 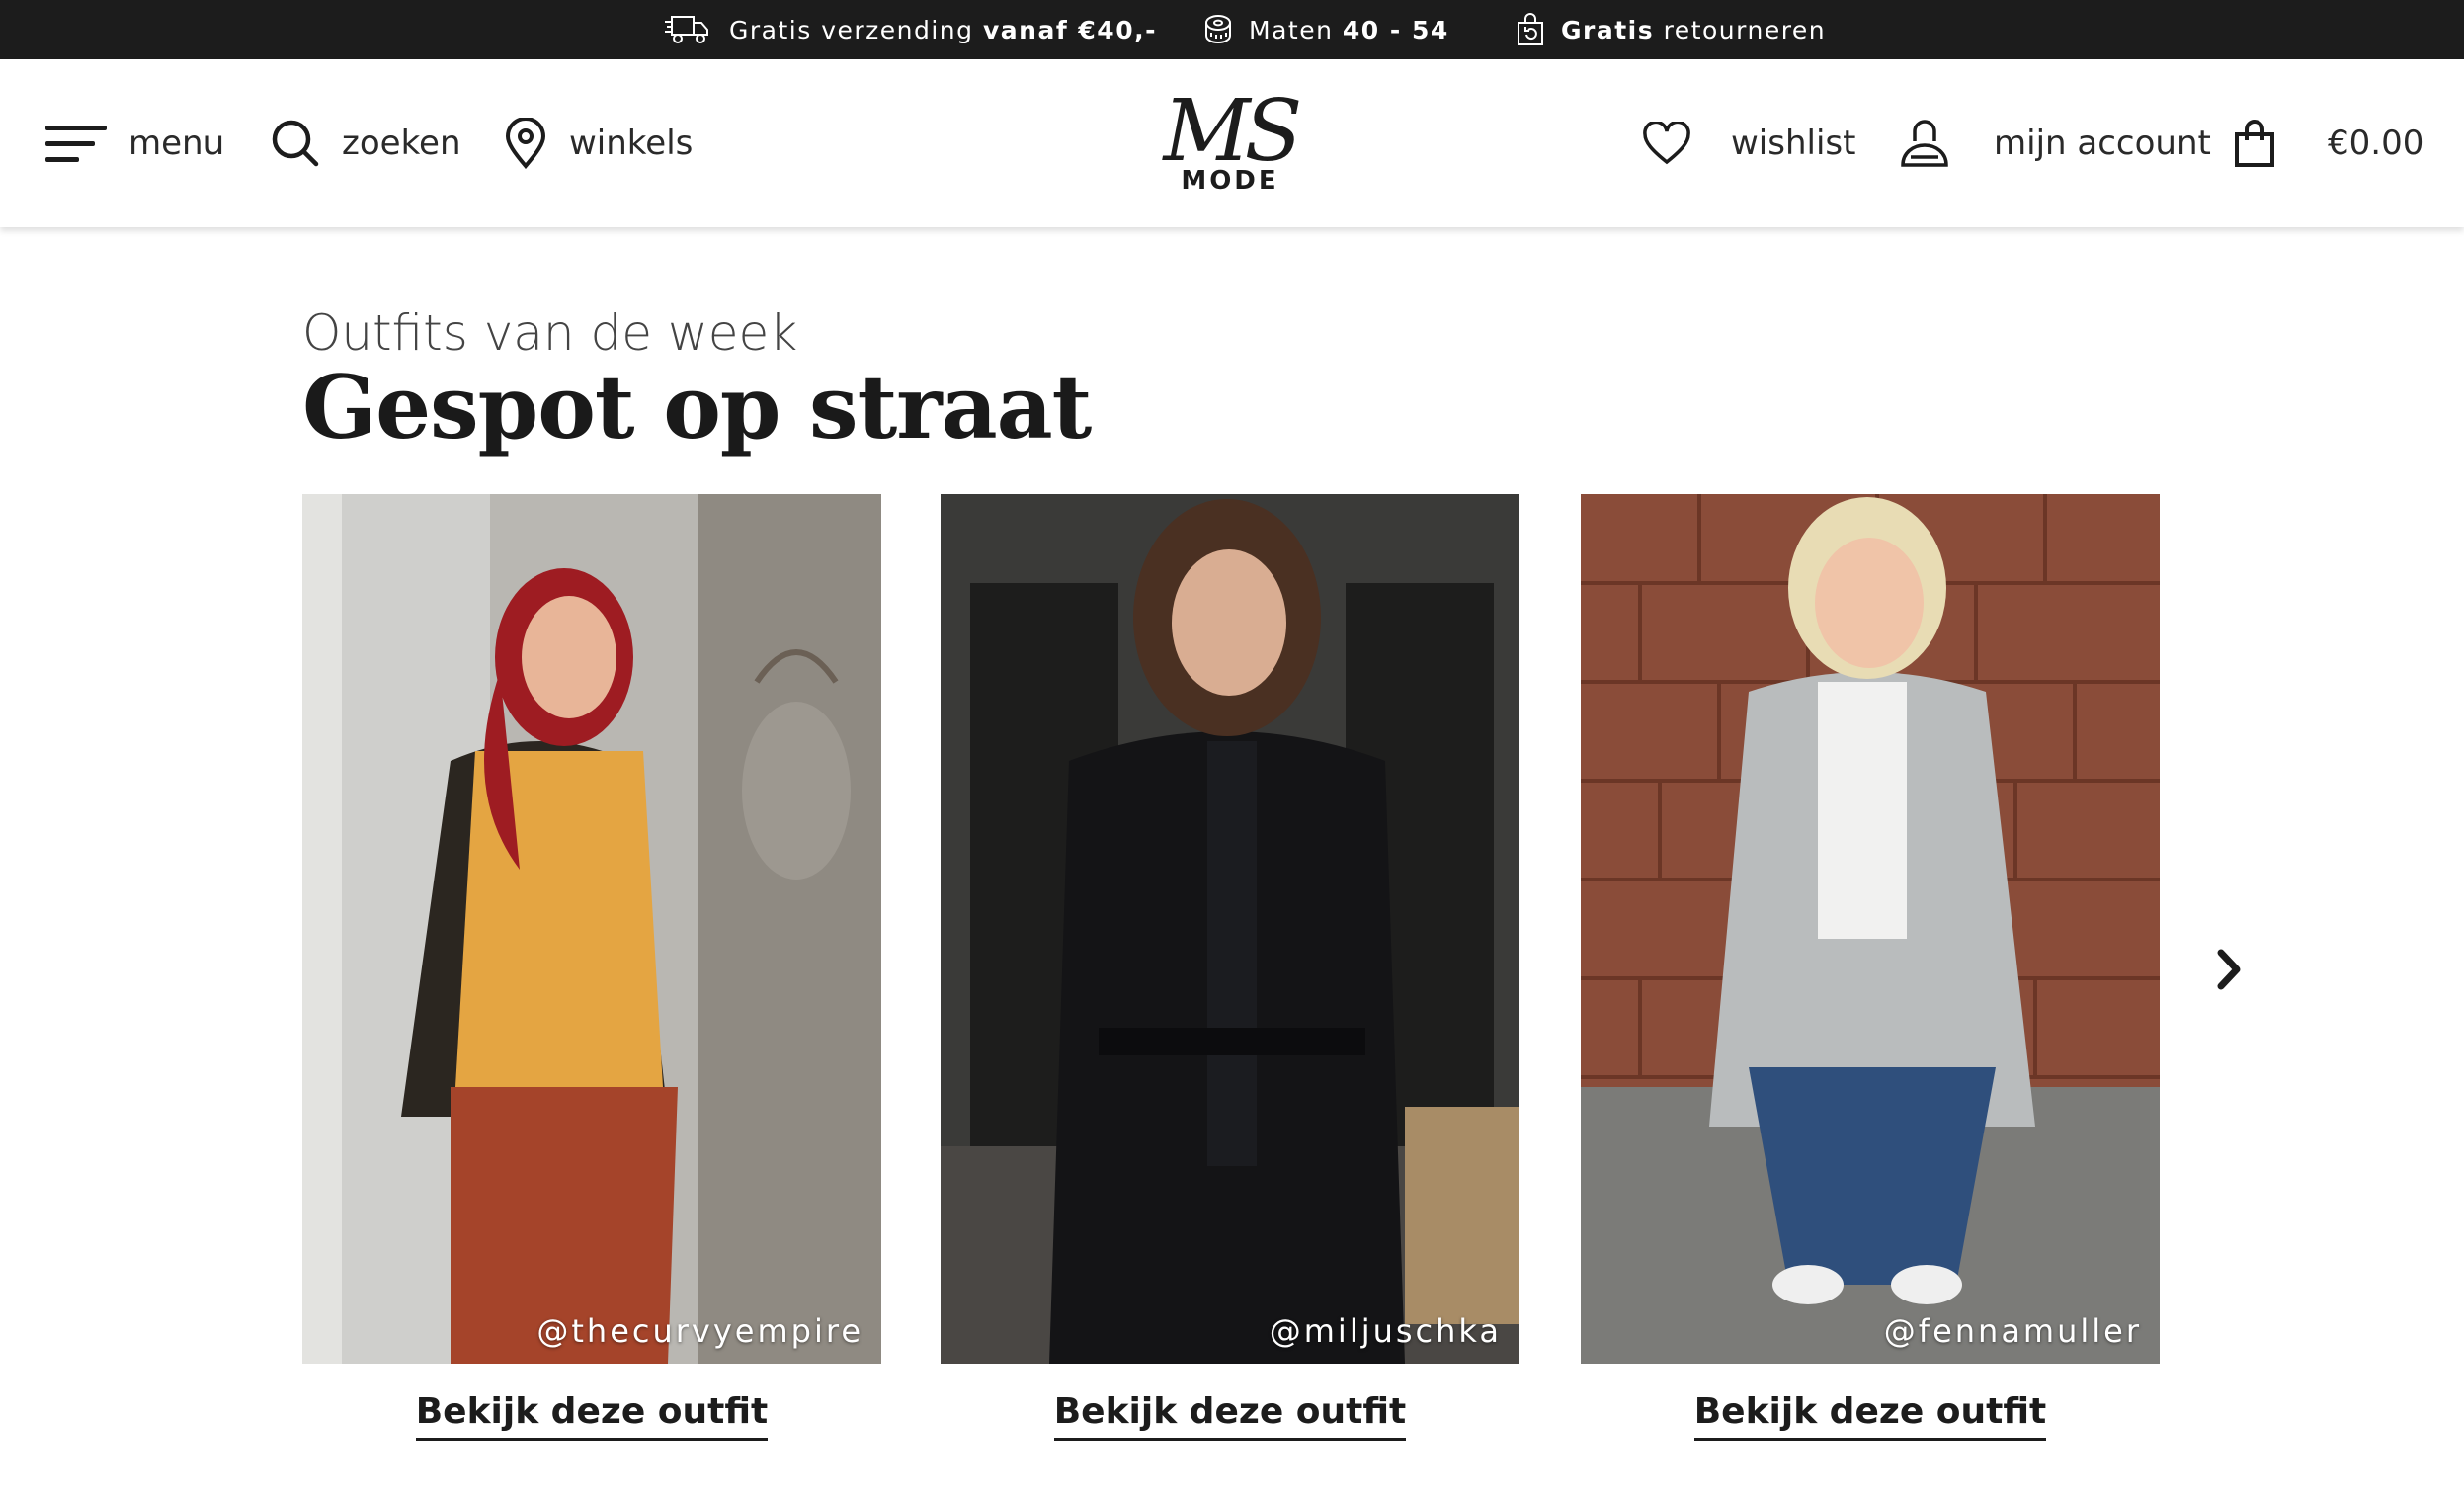 I want to click on stores-label: winkels, so click(x=631, y=143).